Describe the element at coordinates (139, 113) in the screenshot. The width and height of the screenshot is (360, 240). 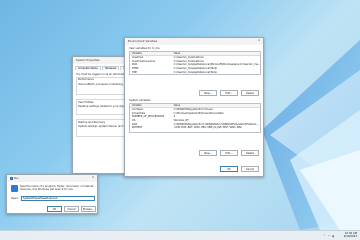
I see `cell-name: DriverData` at that location.